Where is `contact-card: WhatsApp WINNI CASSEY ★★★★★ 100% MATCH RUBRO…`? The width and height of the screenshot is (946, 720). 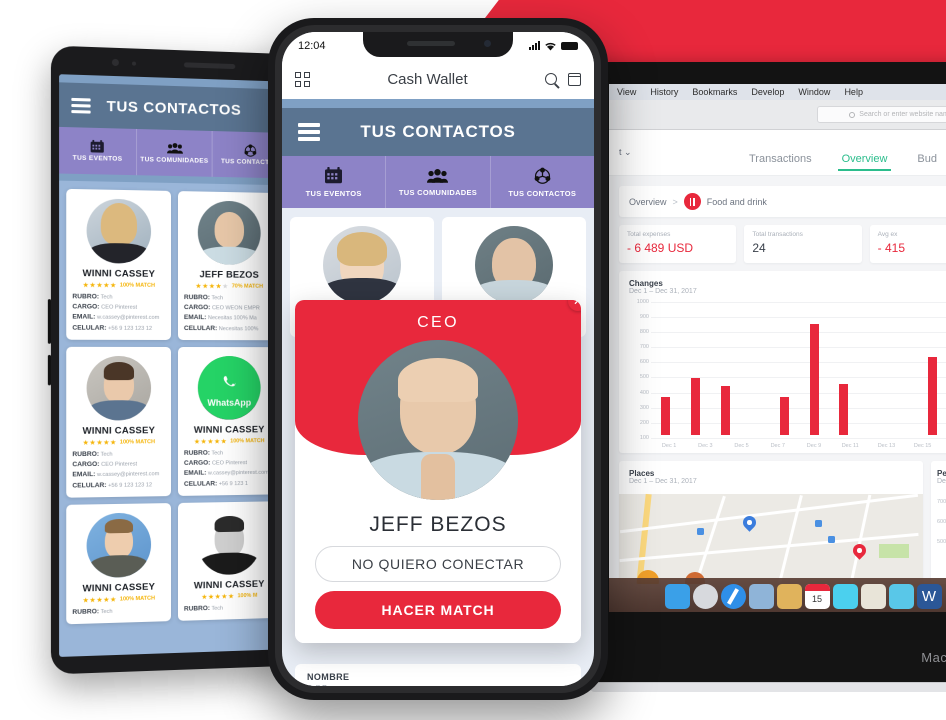
contact-card: WhatsApp WINNI CASSEY ★★★★★ 100% MATCH RUBRO… is located at coordinates (229, 421).